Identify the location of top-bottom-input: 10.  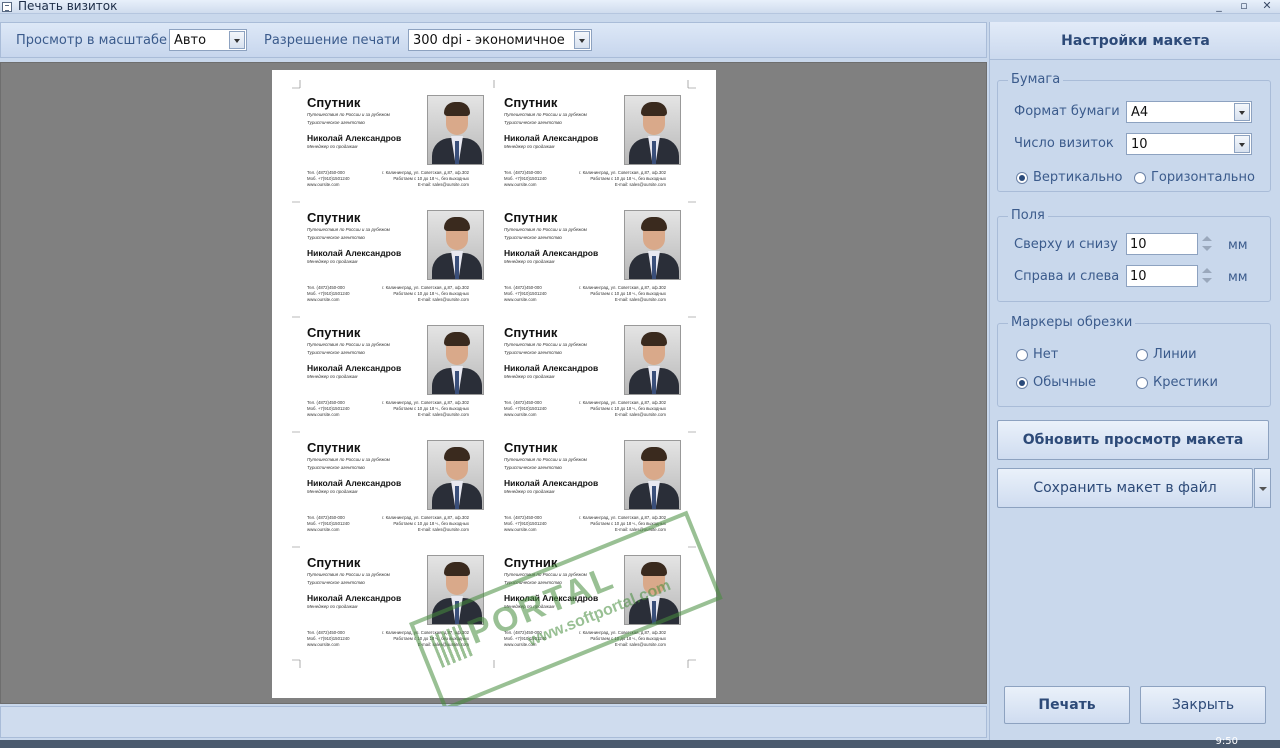
(1162, 244).